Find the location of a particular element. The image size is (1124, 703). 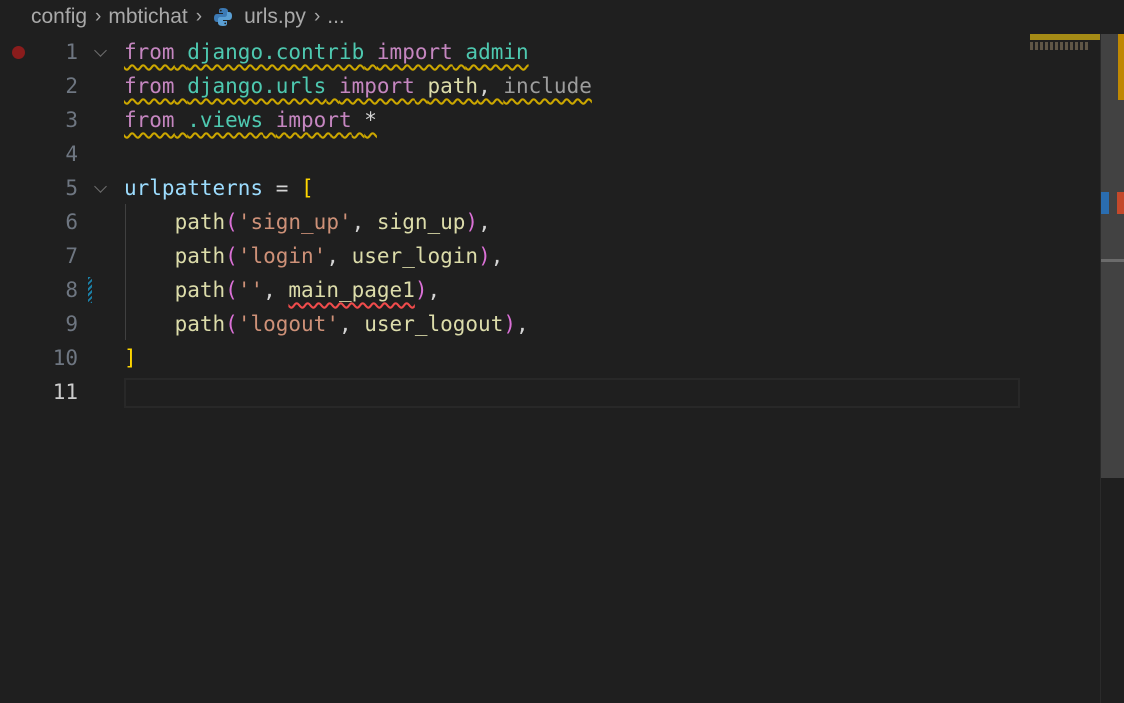

vertical-scrollbar is located at coordinates (1112, 368).